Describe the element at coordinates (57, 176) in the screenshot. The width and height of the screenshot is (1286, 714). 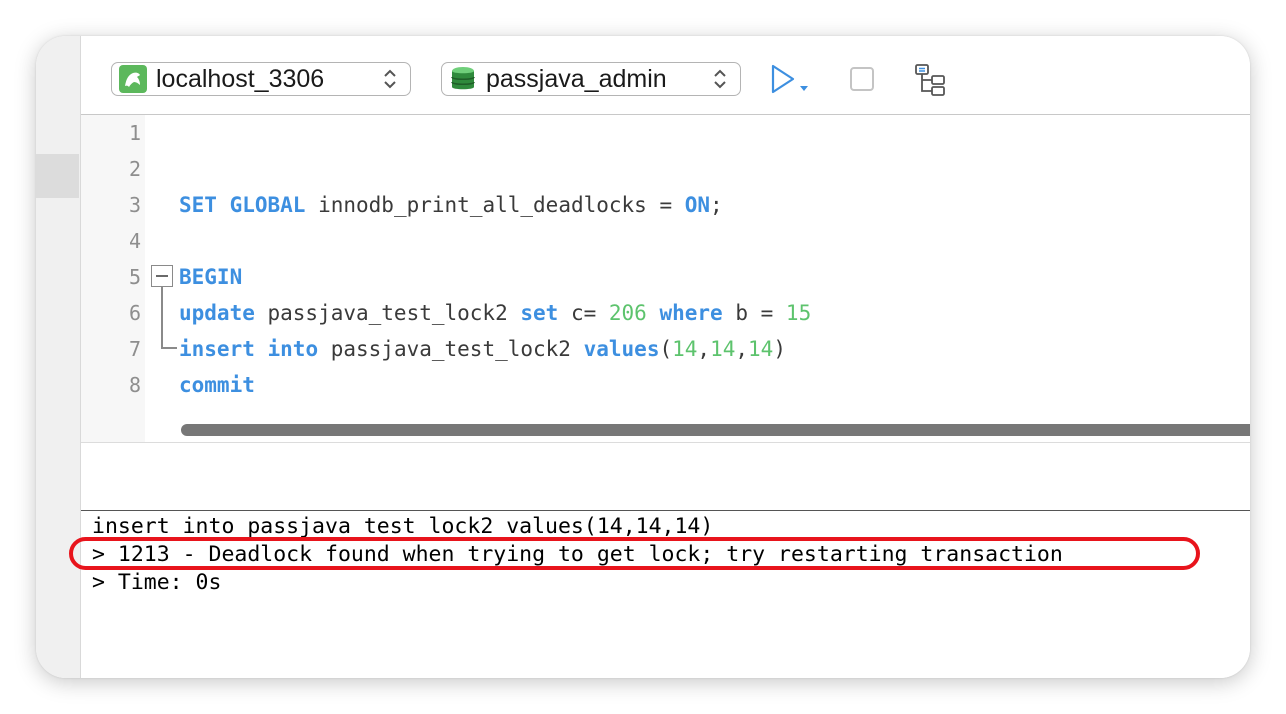
I see `rail-selected-item` at that location.